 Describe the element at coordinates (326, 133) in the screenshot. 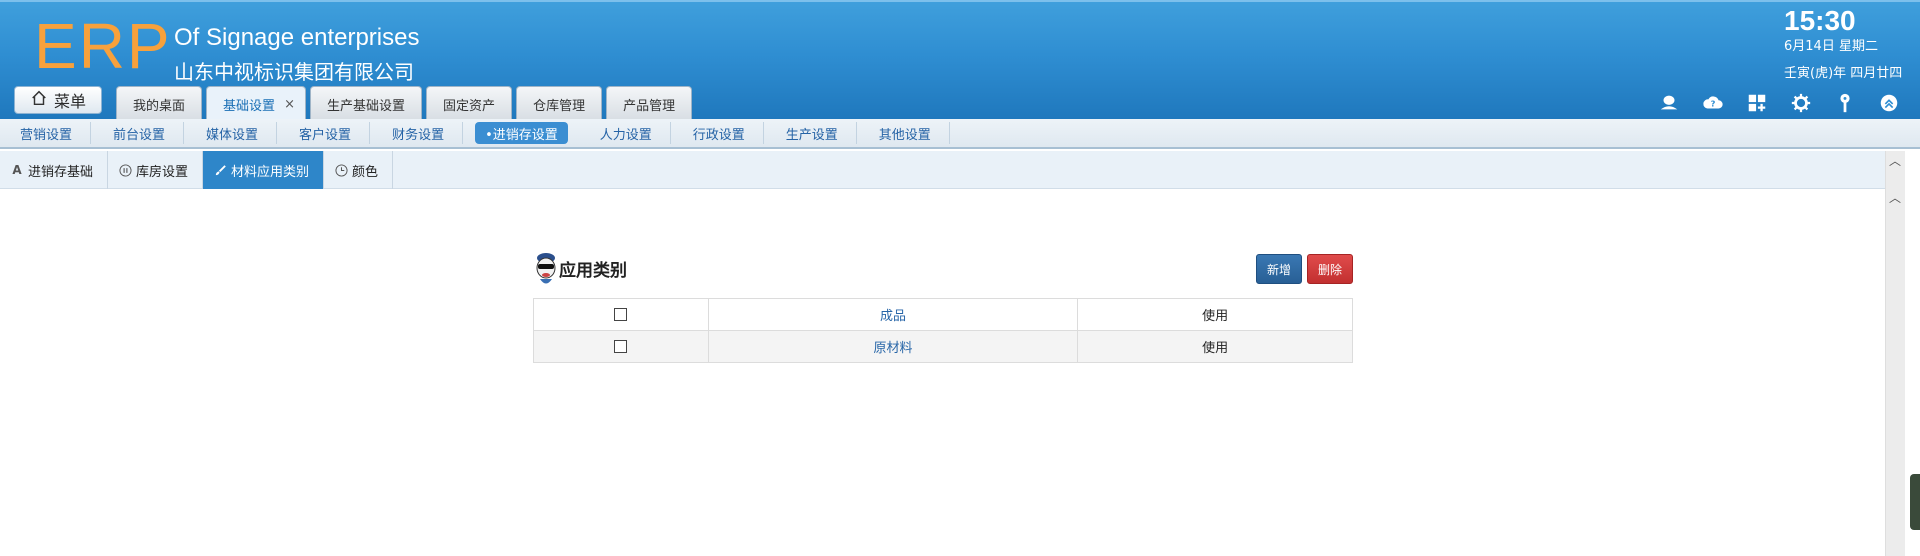

I see `subnav-customer-settings: 客户设置` at that location.